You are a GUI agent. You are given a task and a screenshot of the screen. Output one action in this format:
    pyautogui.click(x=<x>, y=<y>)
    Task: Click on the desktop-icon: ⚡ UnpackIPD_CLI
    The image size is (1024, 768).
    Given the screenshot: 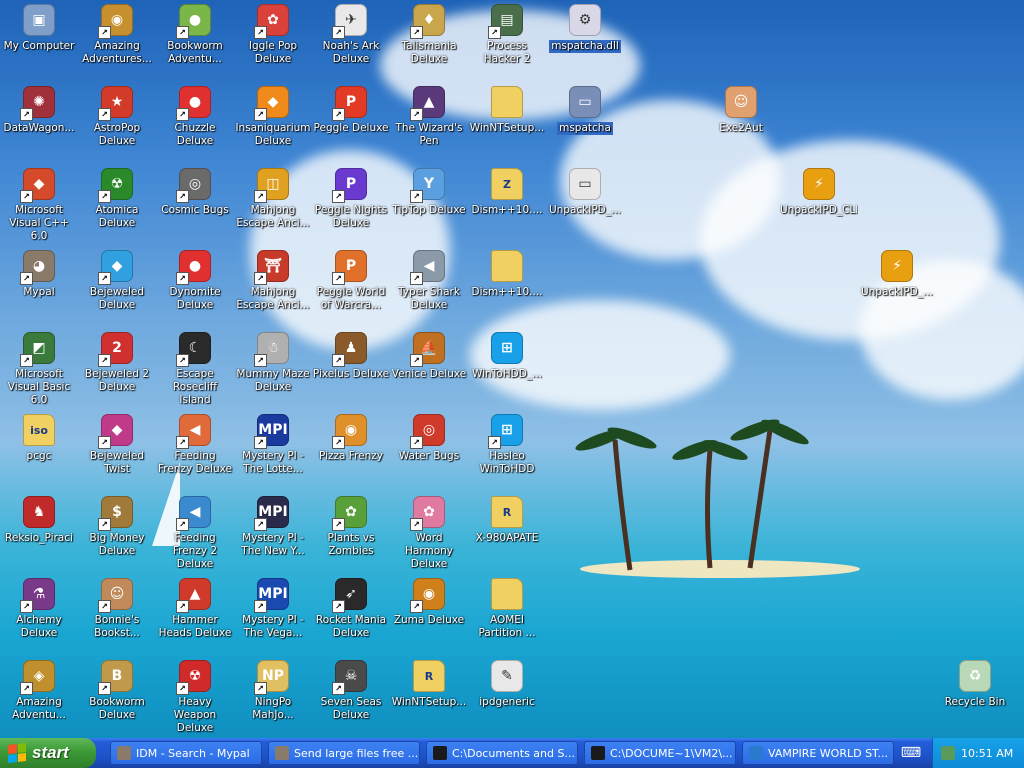 What is the action you would take?
    pyautogui.click(x=819, y=192)
    